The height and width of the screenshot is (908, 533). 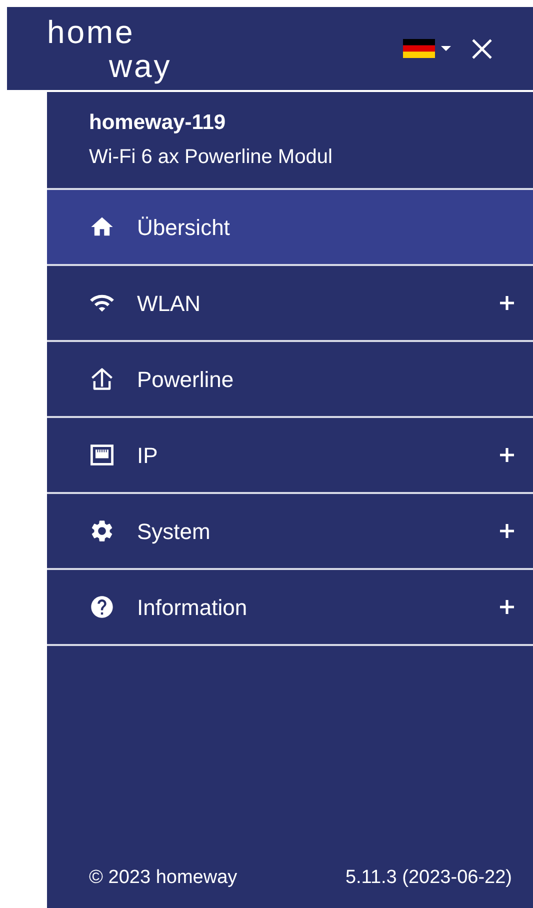 I want to click on copyright-text: © 2023 homeway, so click(x=163, y=878).